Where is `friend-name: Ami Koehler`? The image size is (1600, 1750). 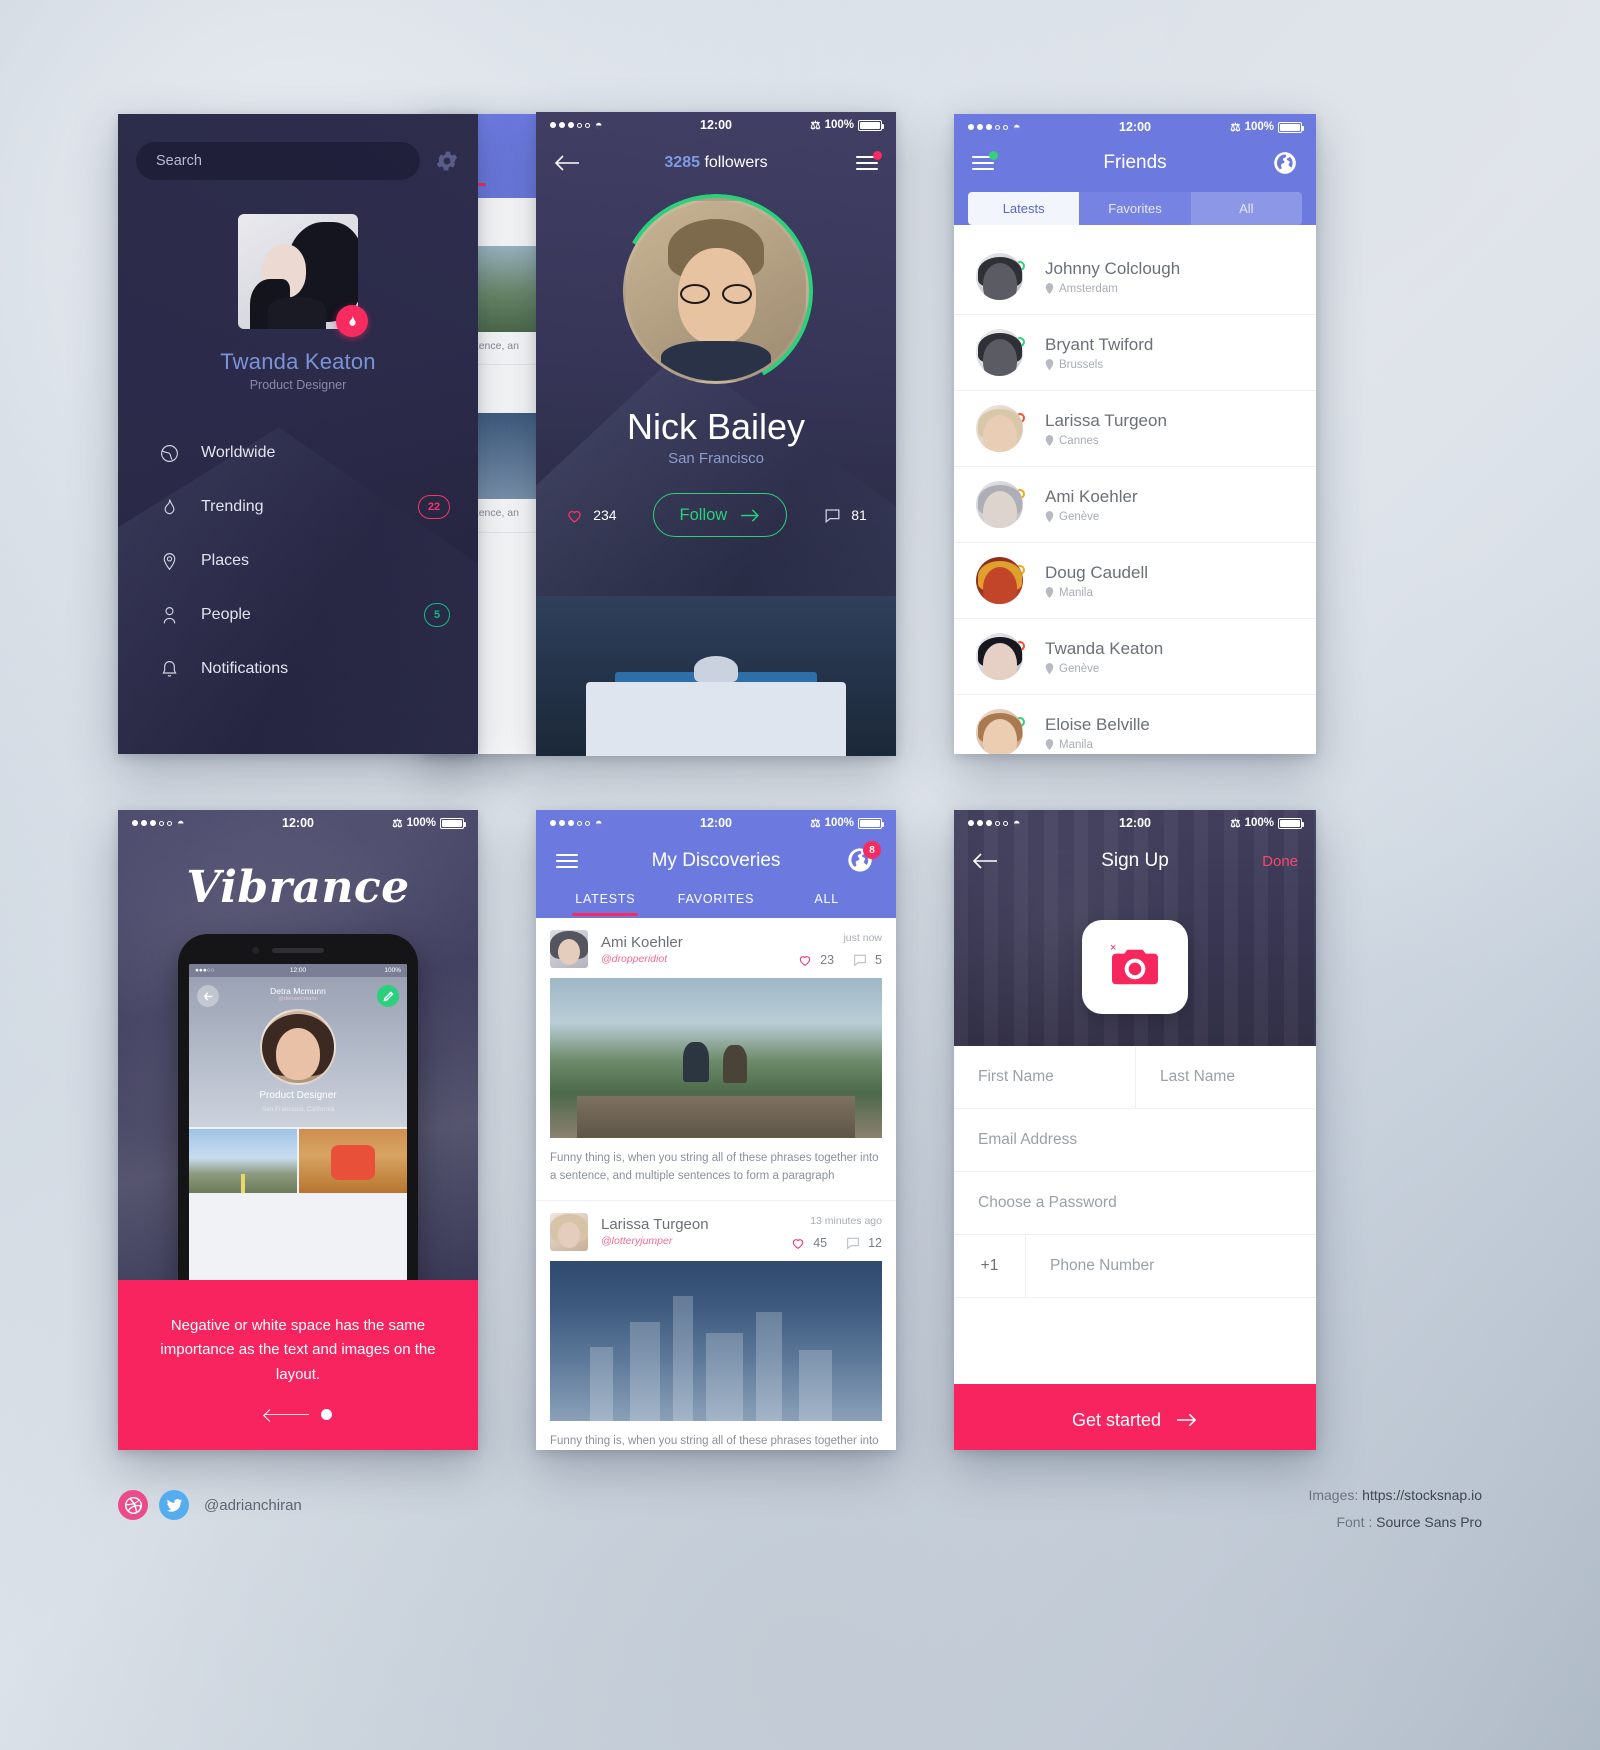 friend-name: Ami Koehler is located at coordinates (1091, 496).